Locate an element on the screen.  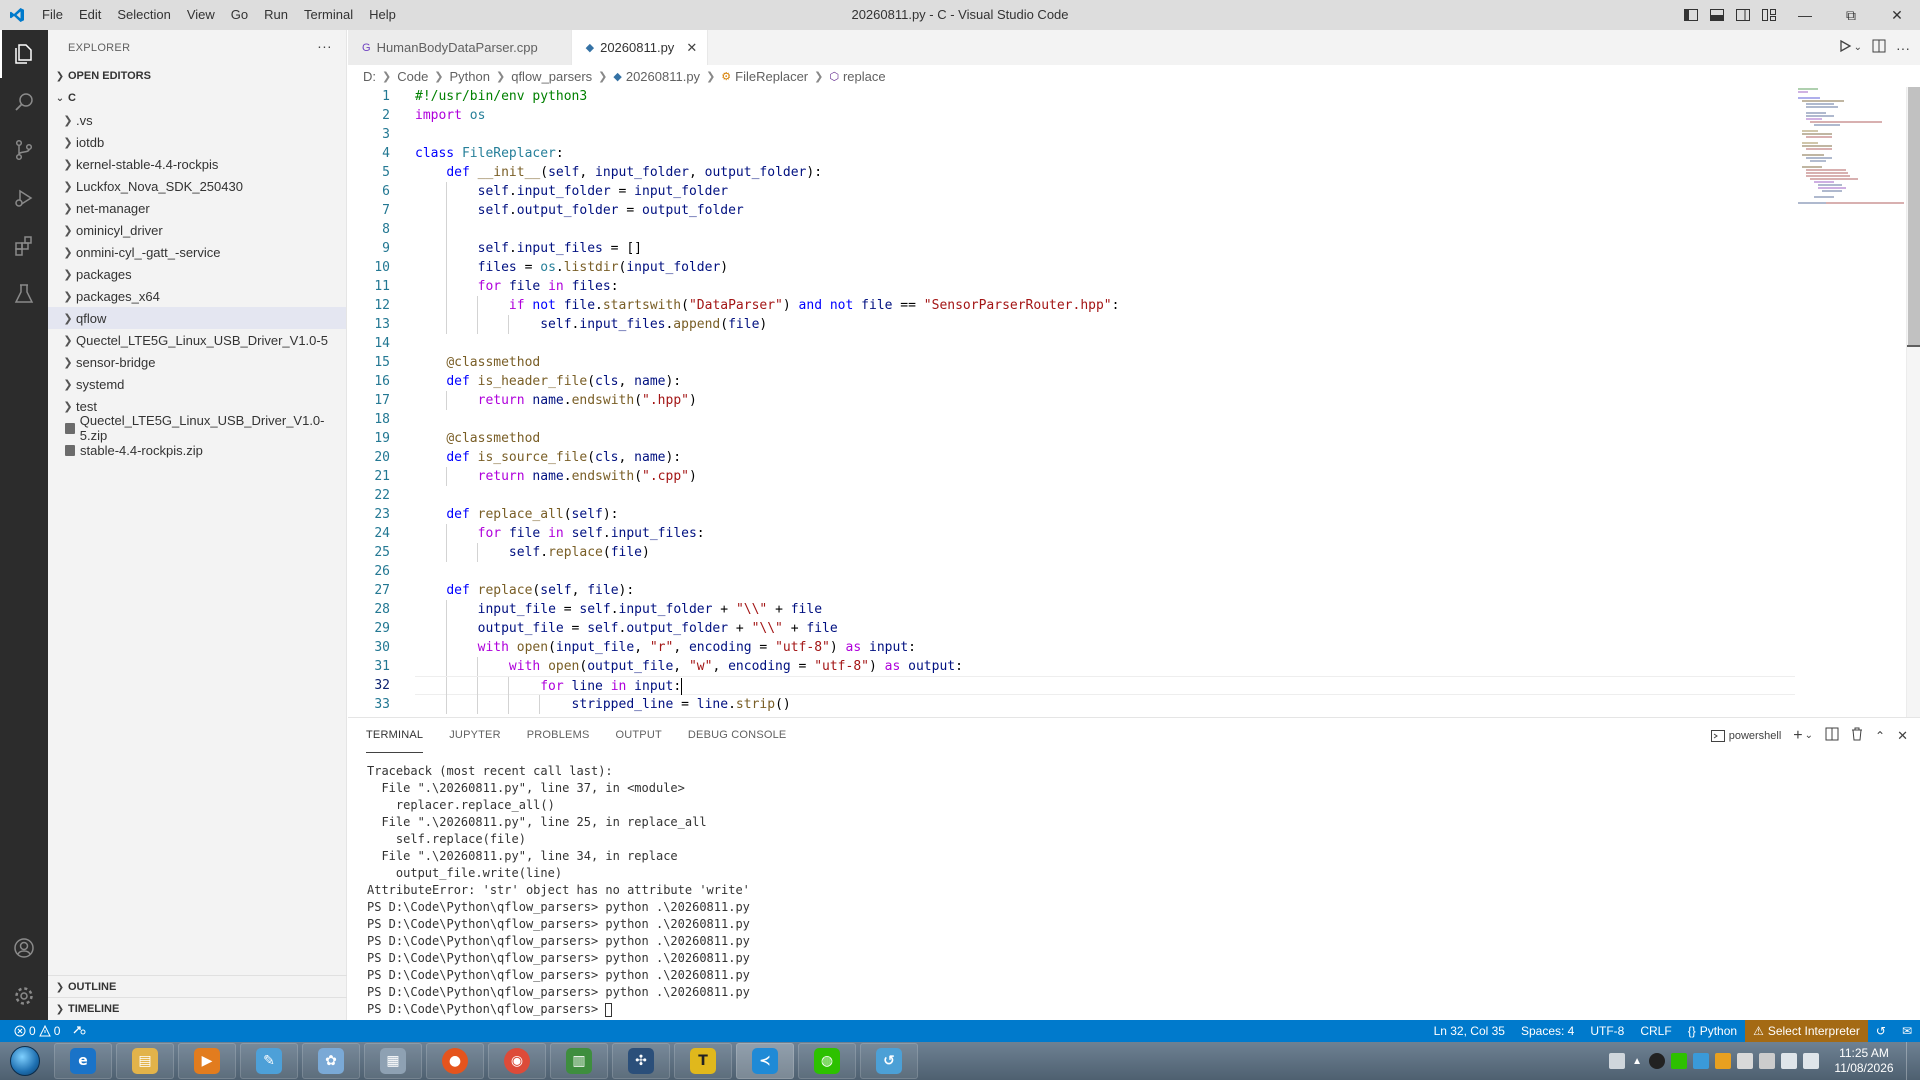
tab-jupyter: JUPYTER is located at coordinates (475, 735).